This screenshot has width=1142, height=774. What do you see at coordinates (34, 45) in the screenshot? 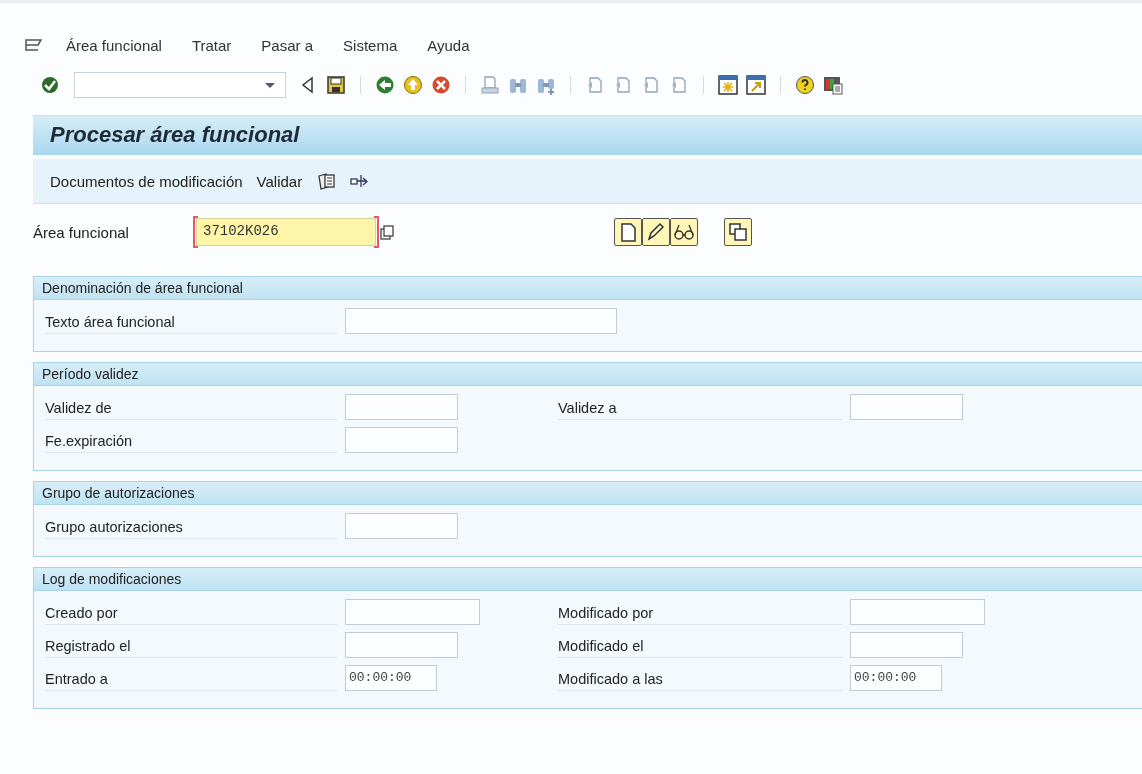
I see `menu-icon` at bounding box center [34, 45].